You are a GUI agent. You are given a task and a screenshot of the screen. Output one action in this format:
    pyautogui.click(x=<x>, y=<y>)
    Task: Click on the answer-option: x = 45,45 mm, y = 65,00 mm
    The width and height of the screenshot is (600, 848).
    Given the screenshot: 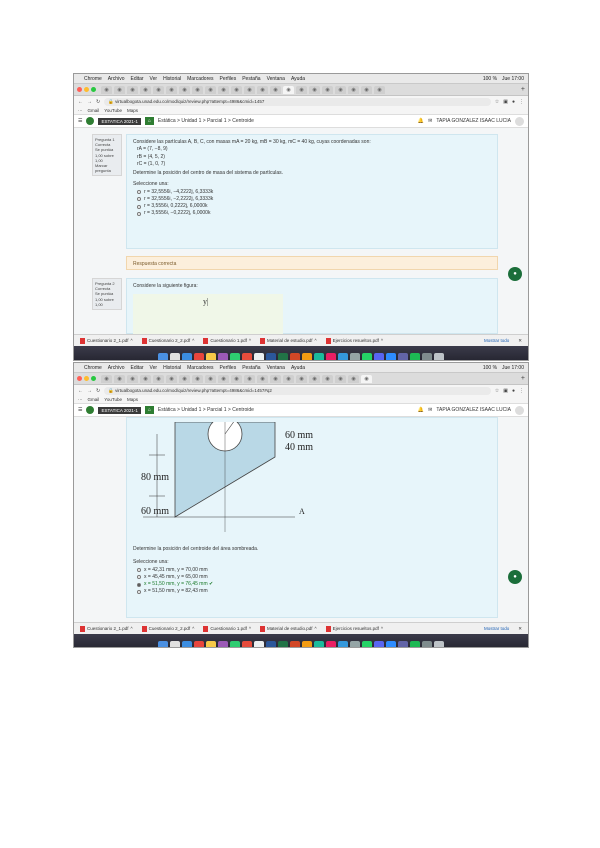 What is the action you would take?
    pyautogui.click(x=314, y=577)
    